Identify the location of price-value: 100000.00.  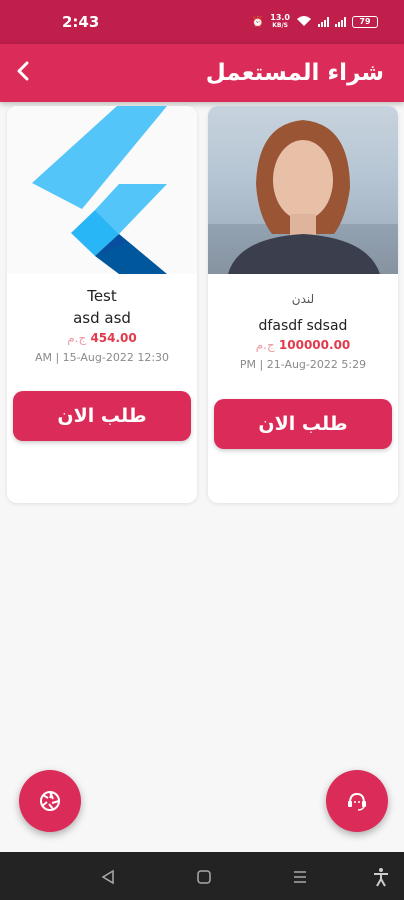
(314, 345).